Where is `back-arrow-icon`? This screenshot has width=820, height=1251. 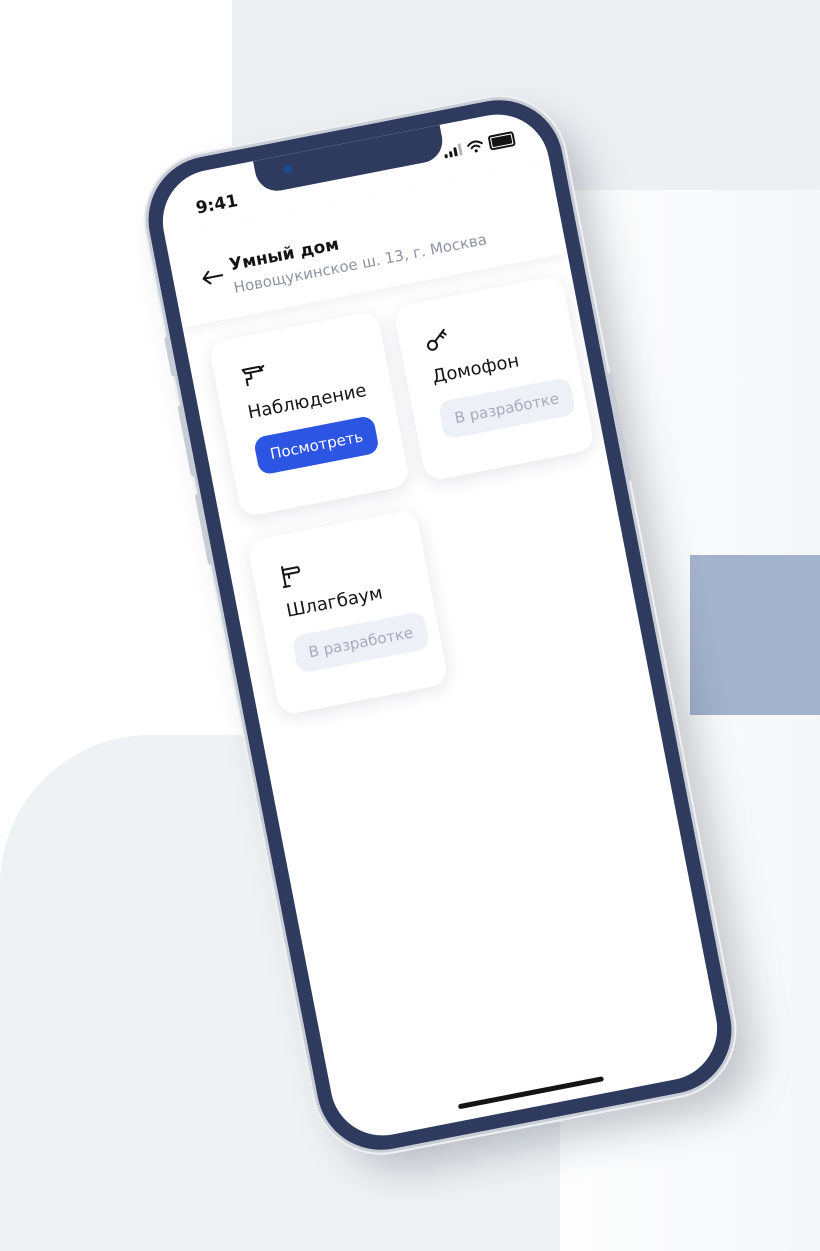 back-arrow-icon is located at coordinates (212, 277).